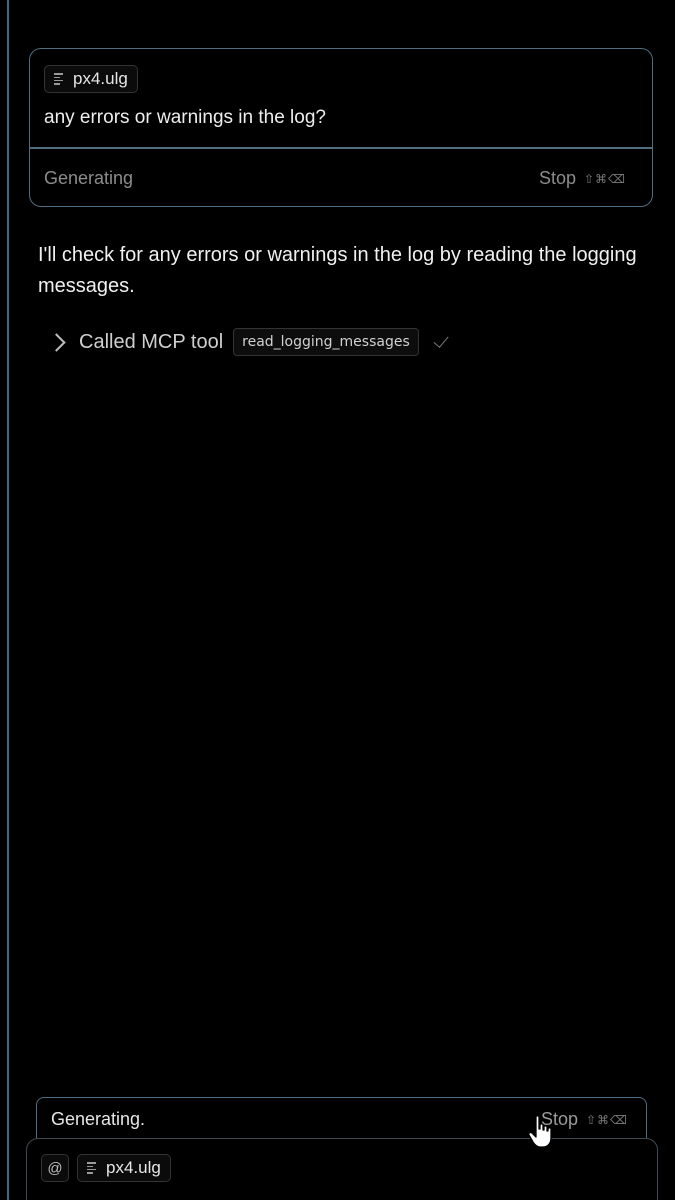 The height and width of the screenshot is (1200, 675). Describe the element at coordinates (557, 178) in the screenshot. I see `stop-label: Stop` at that location.